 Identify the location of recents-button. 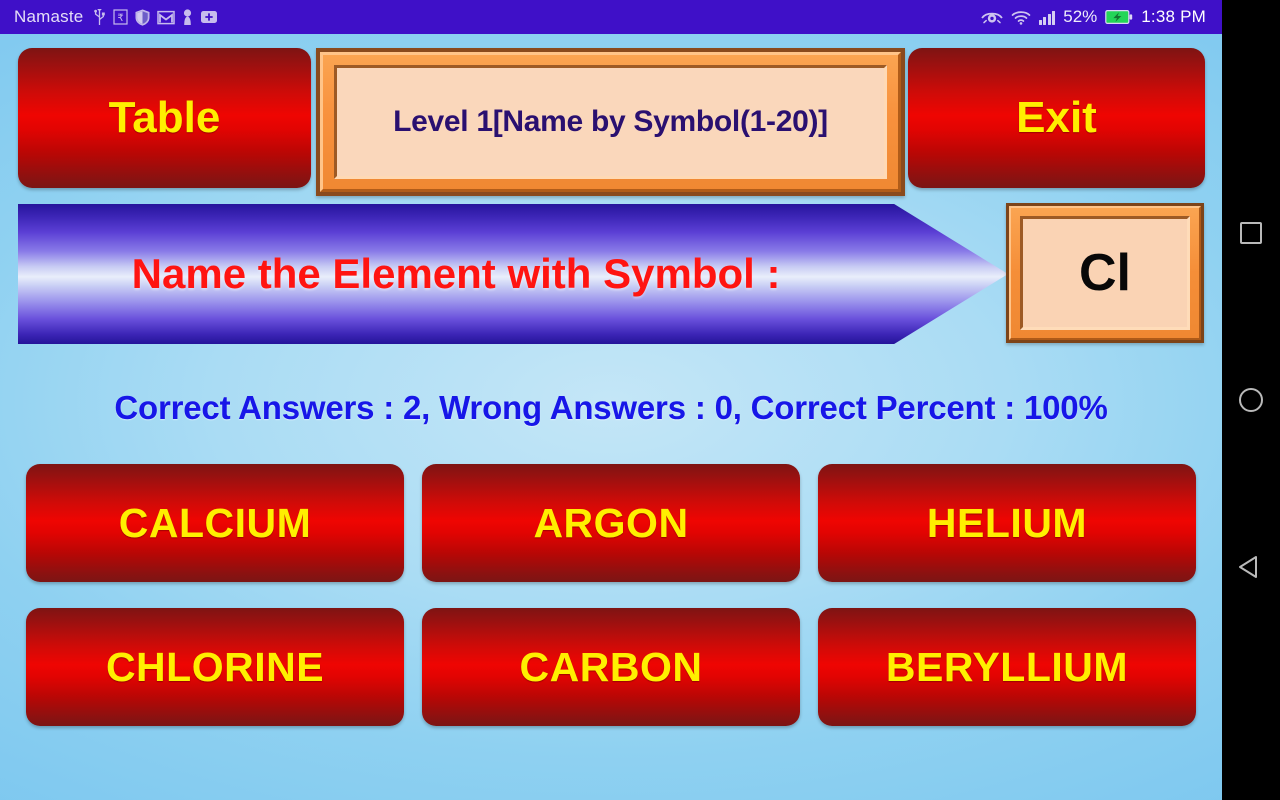
(1251, 233).